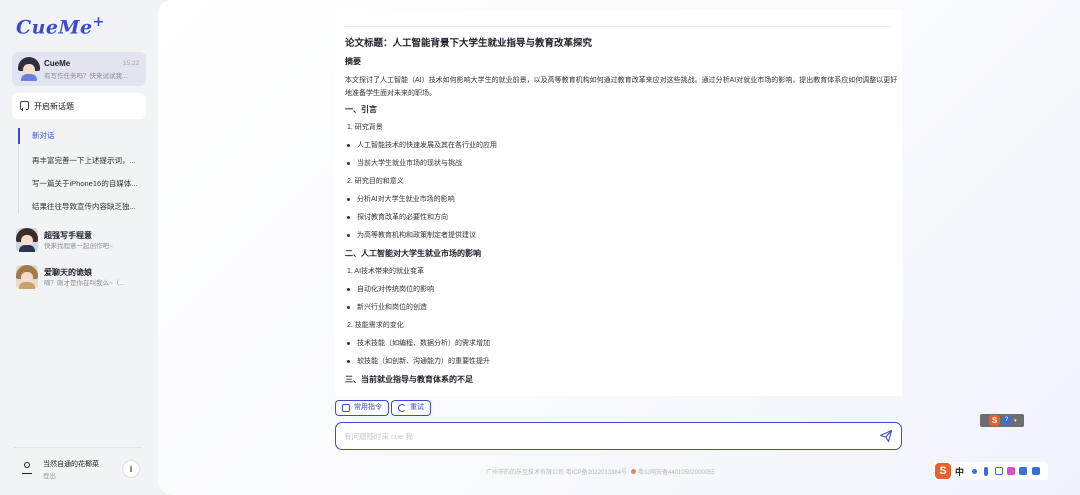 The height and width of the screenshot is (495, 1080). What do you see at coordinates (346, 408) in the screenshot?
I see `command-icon` at bounding box center [346, 408].